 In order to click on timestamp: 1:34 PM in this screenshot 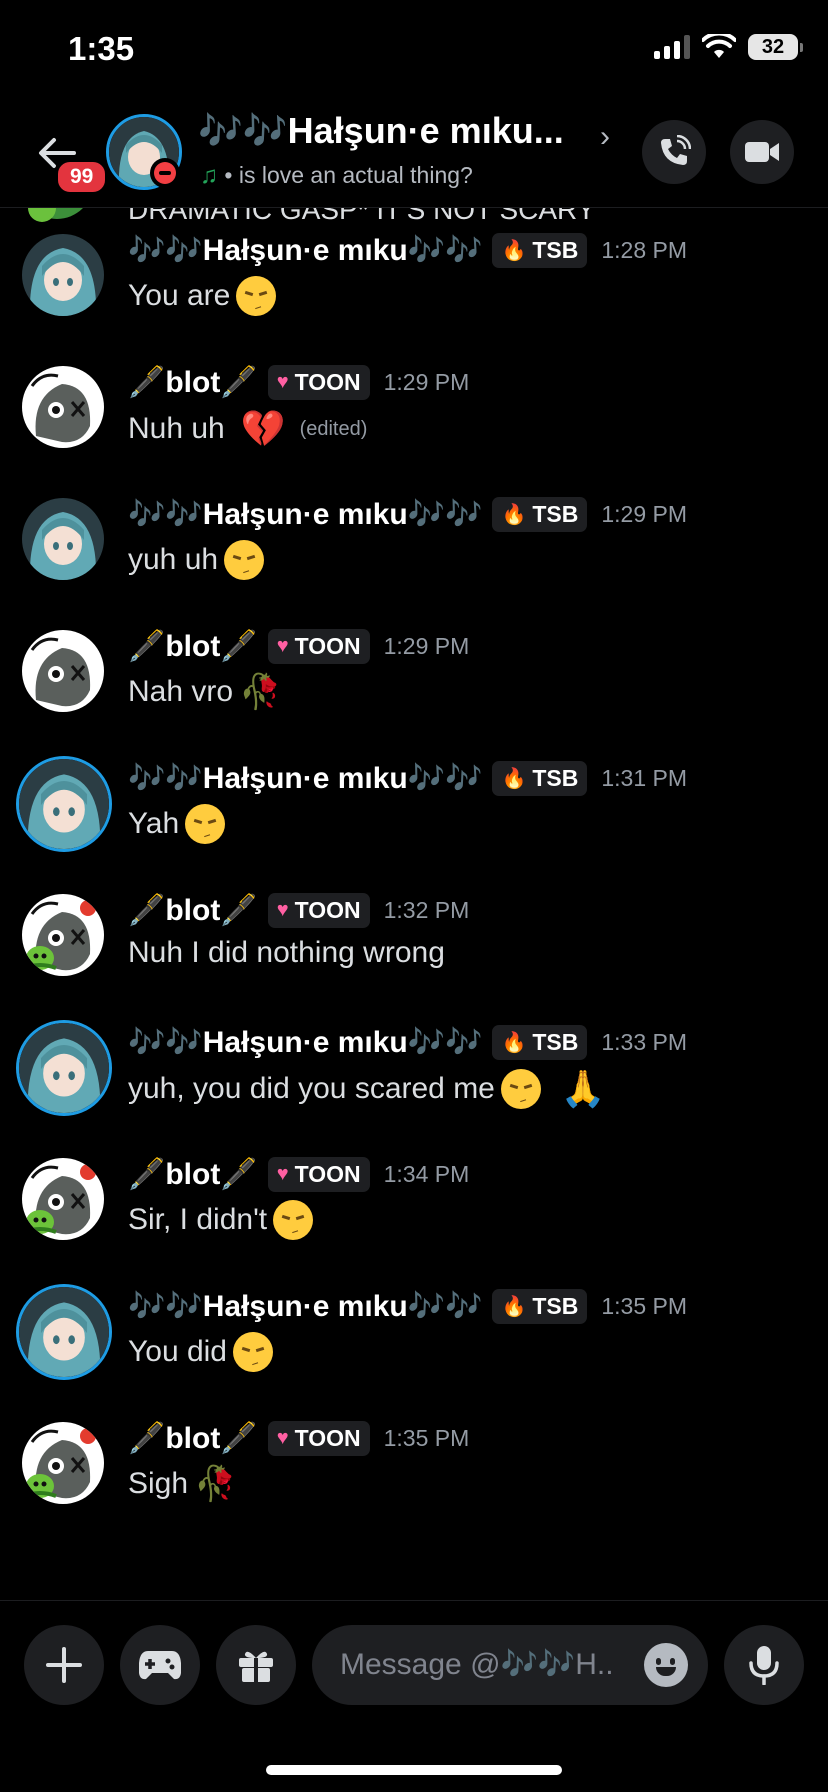, I will do `click(426, 1173)`.